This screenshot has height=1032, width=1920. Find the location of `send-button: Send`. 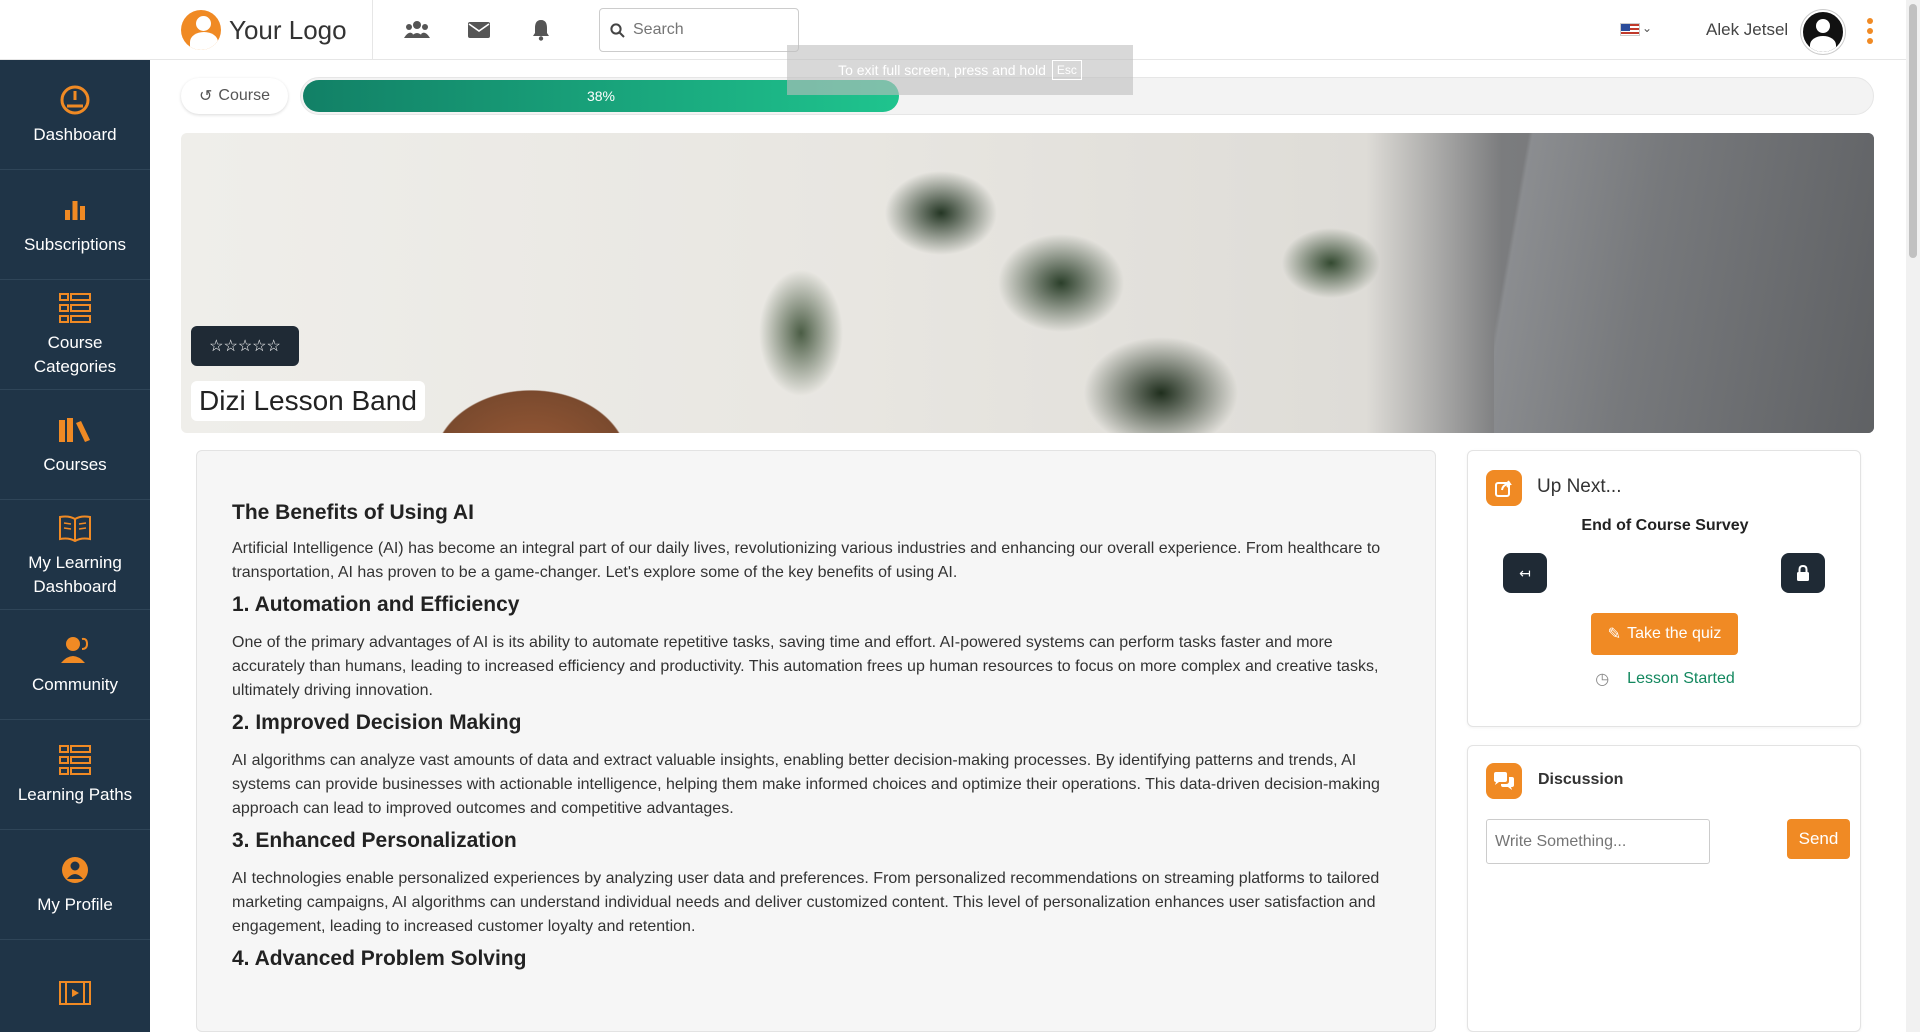

send-button: Send is located at coordinates (1818, 839).